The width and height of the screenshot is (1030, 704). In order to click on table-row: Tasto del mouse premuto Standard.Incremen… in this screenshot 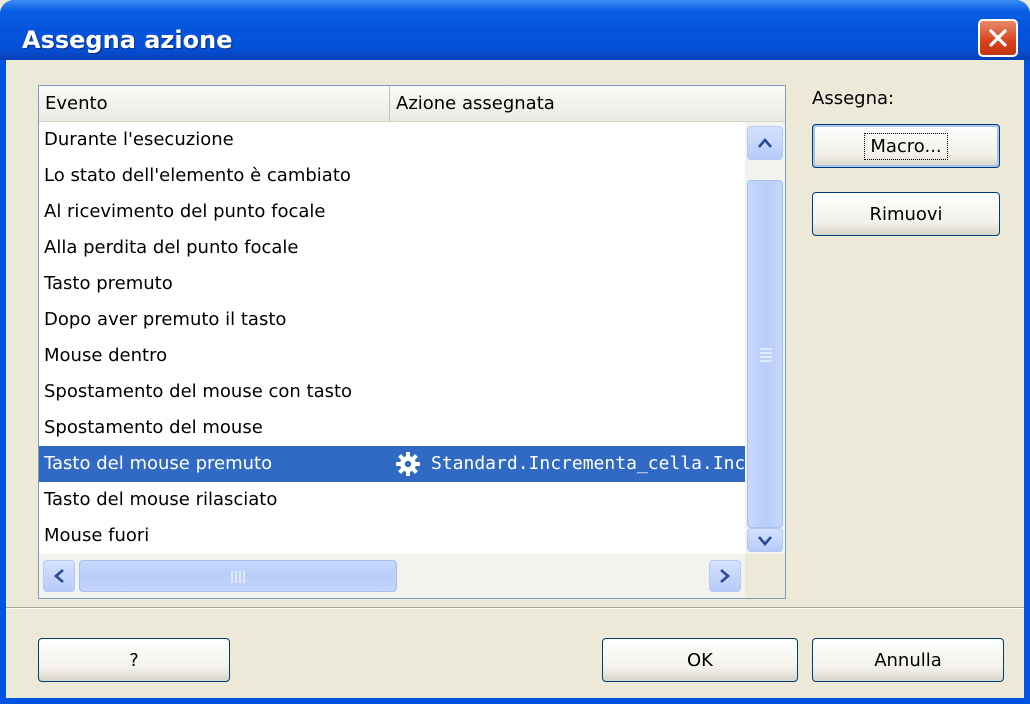, I will do `click(392, 464)`.